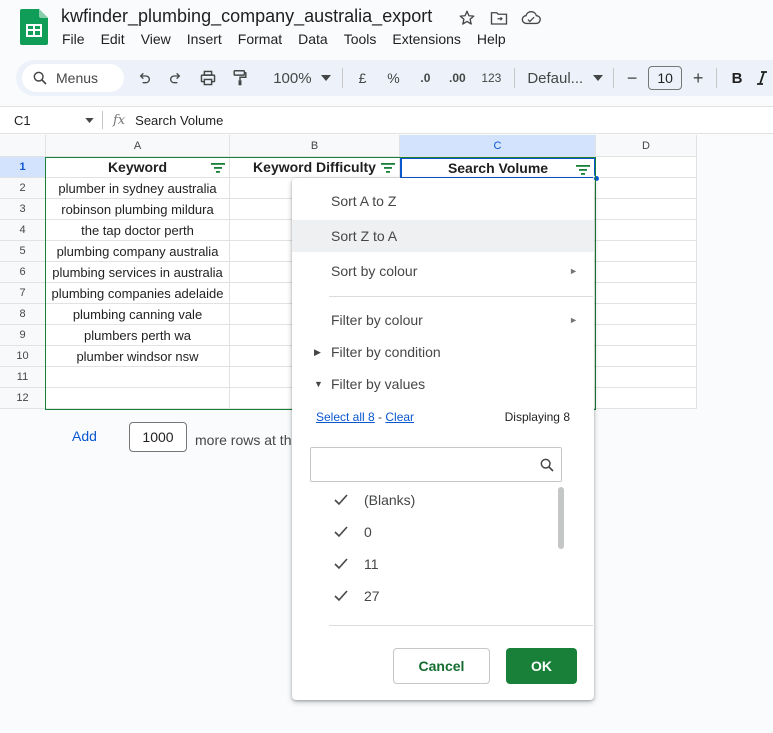 This screenshot has height=733, width=773. Describe the element at coordinates (73, 78) in the screenshot. I see `menus-search: Menus` at that location.